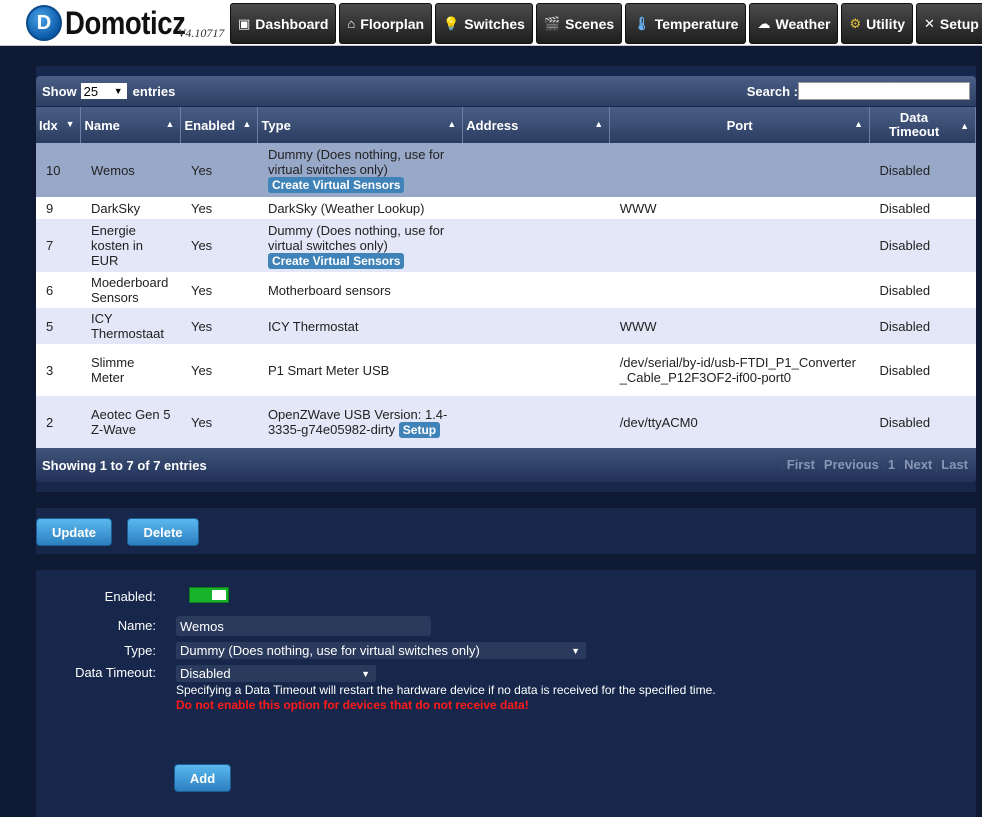 The image size is (982, 817). I want to click on dashboard-icon: ▣, so click(244, 23).